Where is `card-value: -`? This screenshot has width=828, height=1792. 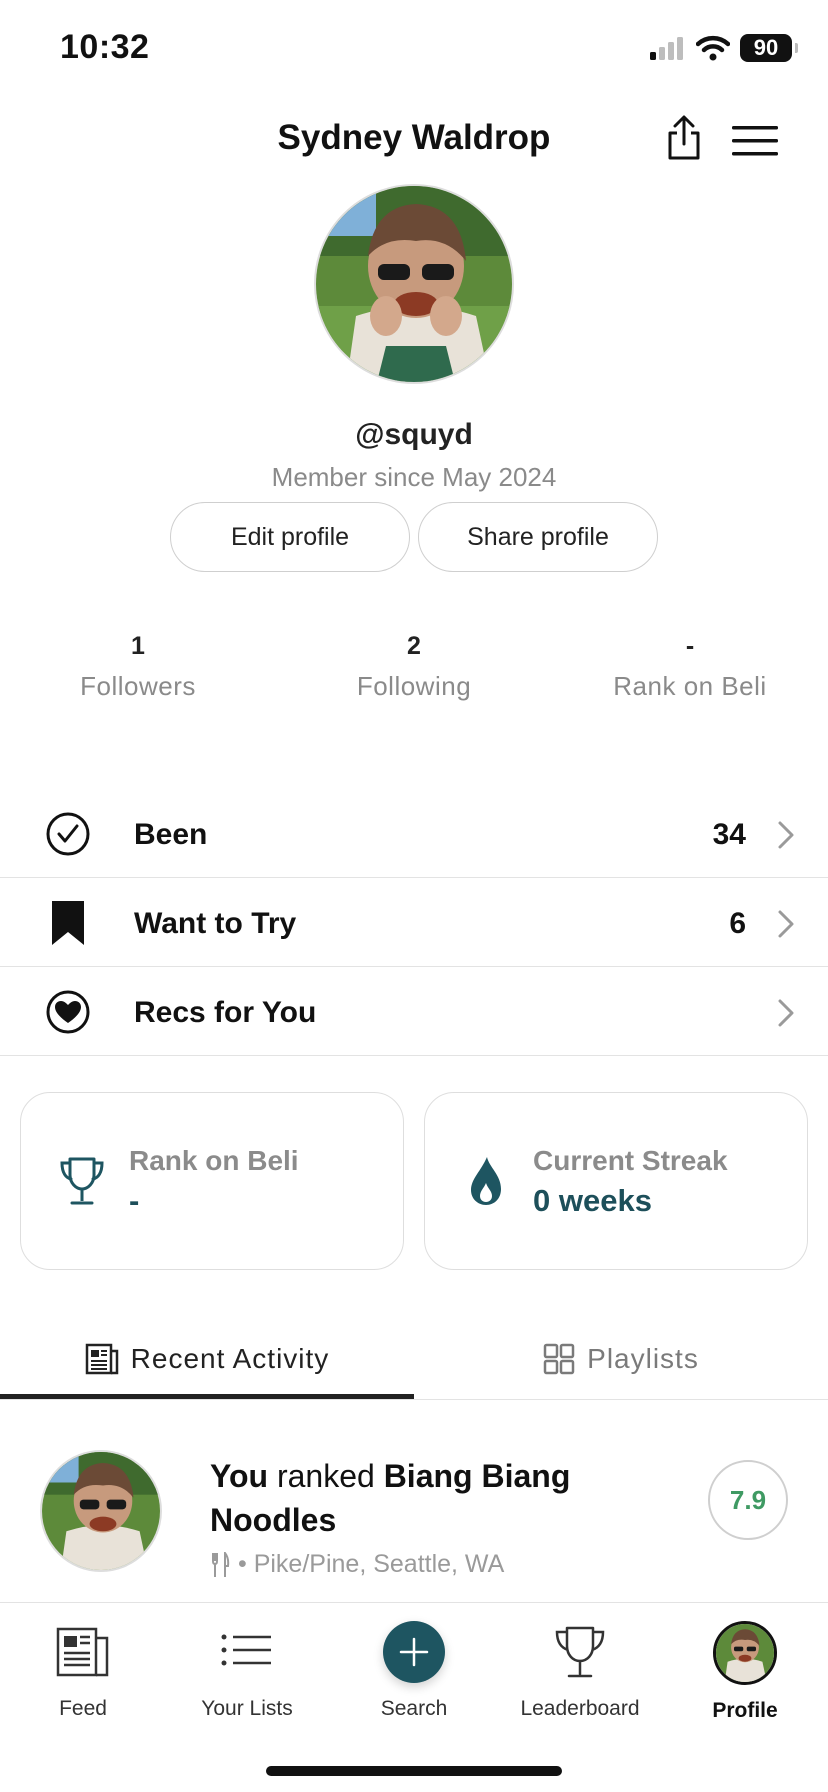
card-value: - is located at coordinates (134, 1200).